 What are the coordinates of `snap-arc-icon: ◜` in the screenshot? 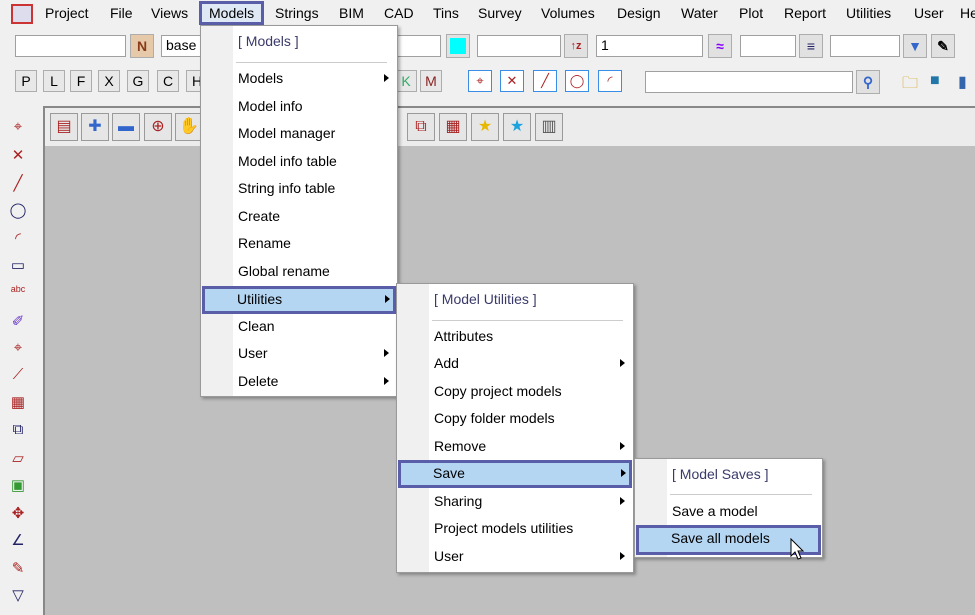 It's located at (610, 81).